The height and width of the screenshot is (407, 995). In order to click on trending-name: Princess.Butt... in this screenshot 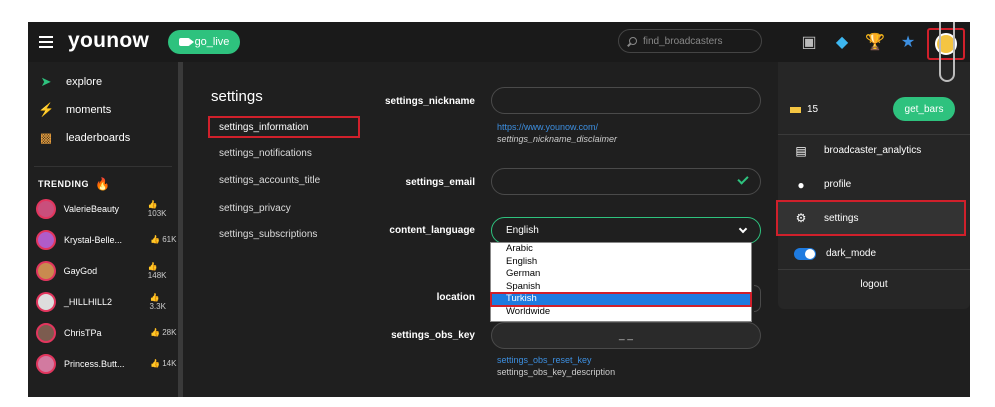, I will do `click(94, 363)`.